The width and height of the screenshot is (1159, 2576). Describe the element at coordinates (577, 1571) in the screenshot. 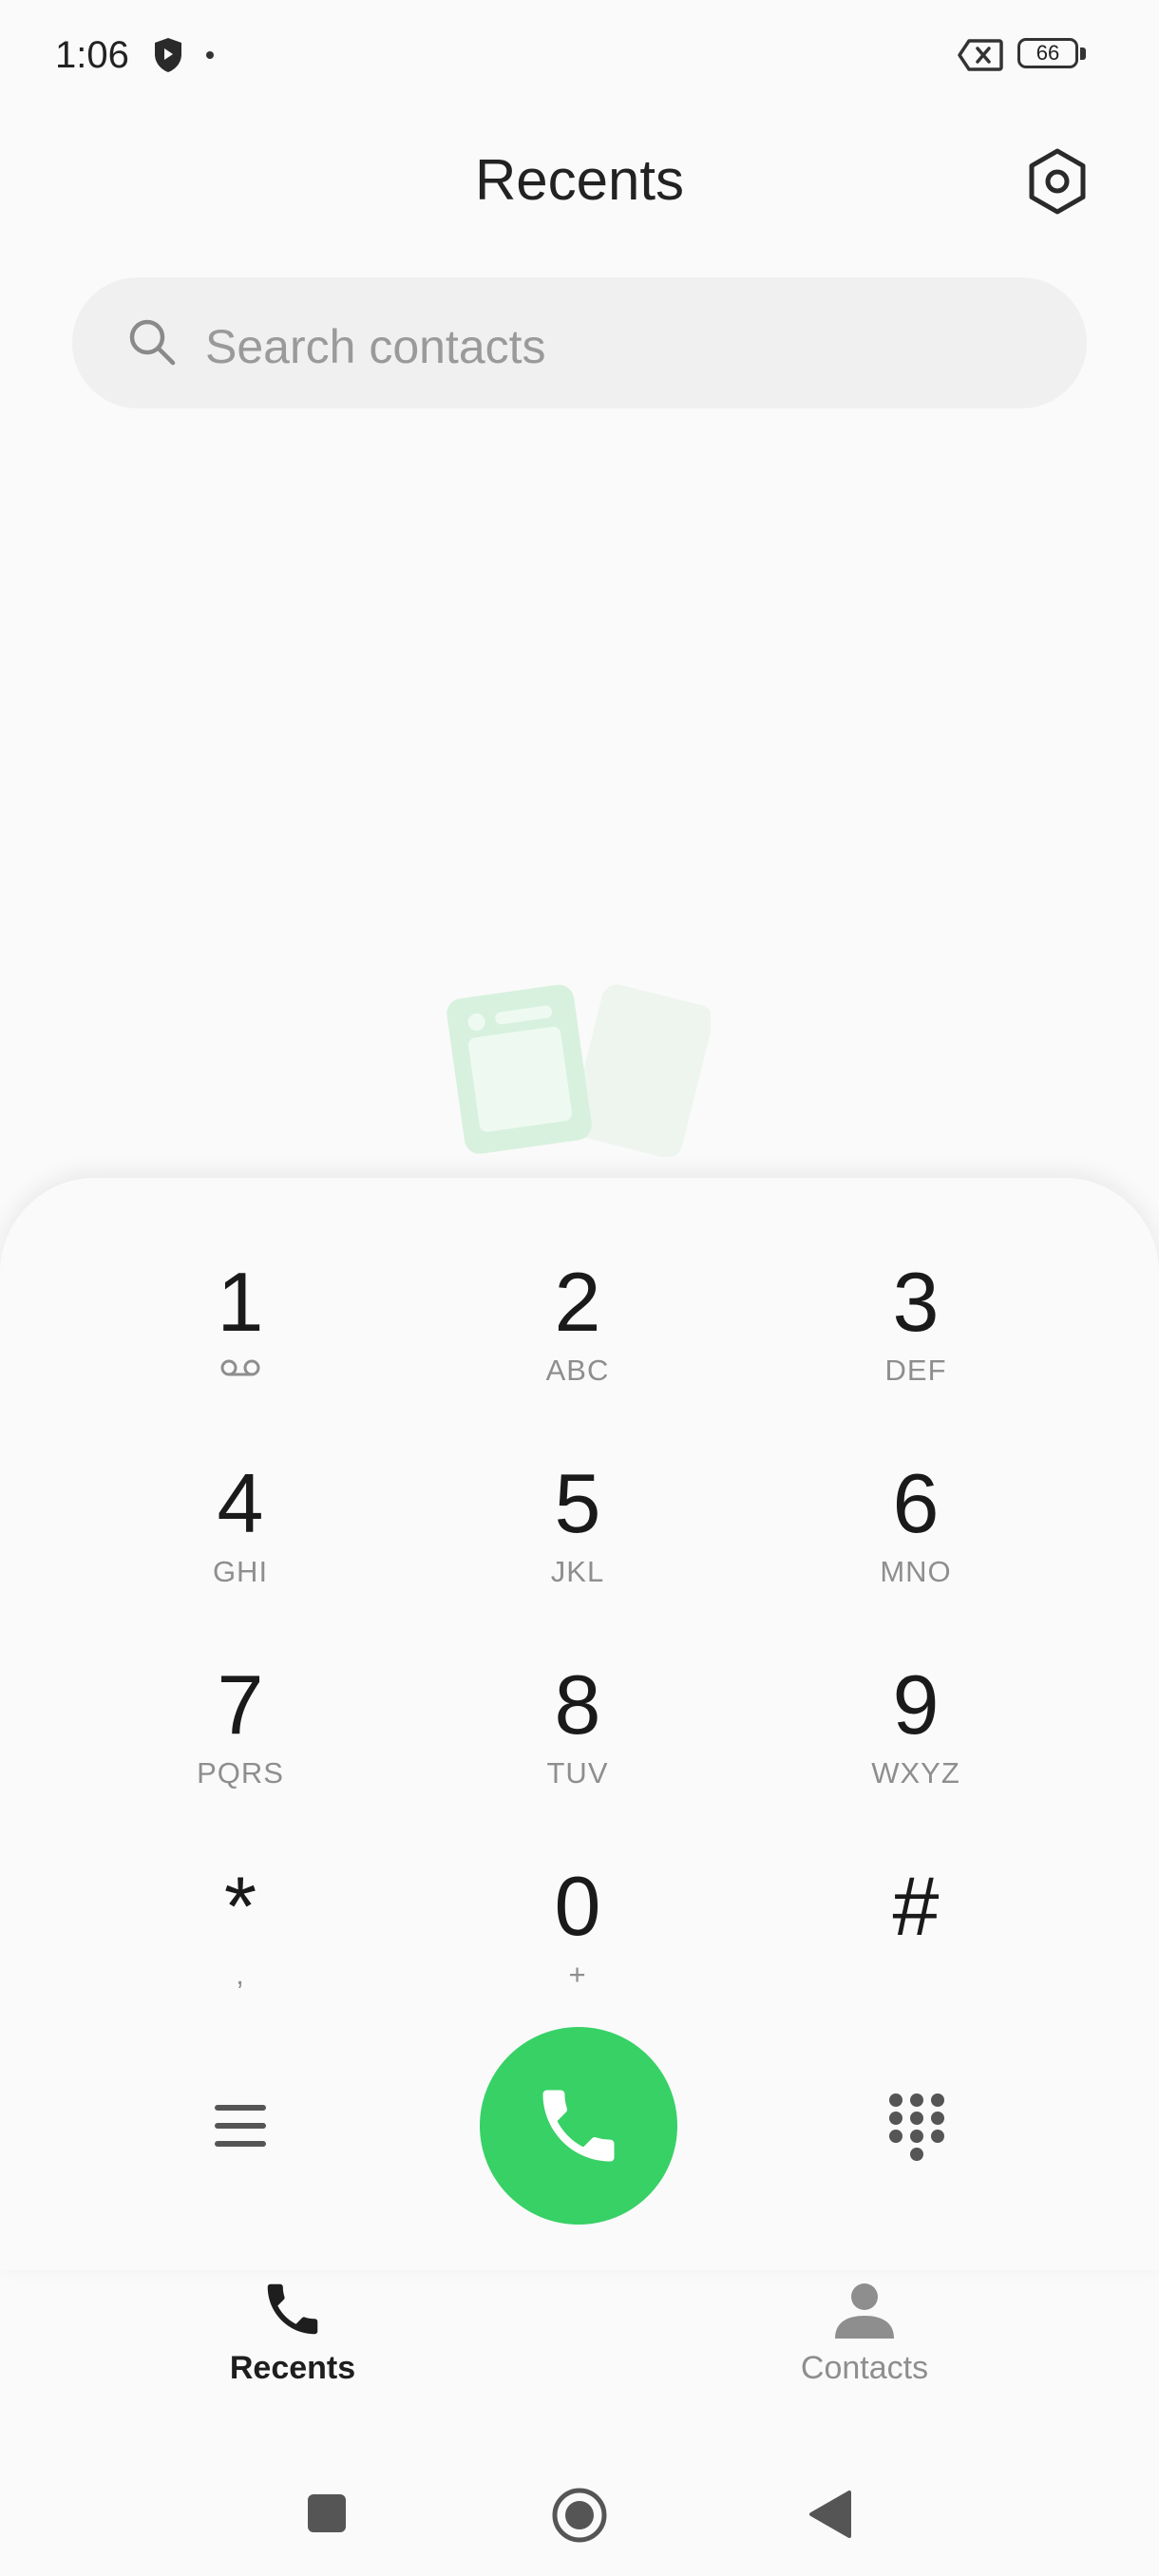

I see `key-letters: JKL` at that location.